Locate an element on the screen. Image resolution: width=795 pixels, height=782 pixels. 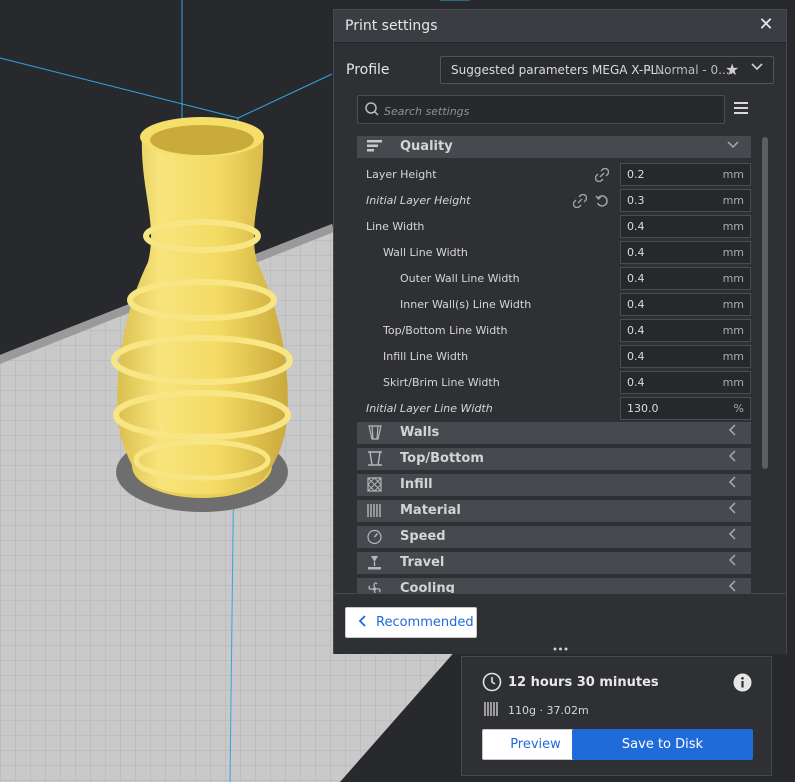
panel-title: Print settings is located at coordinates (391, 26).